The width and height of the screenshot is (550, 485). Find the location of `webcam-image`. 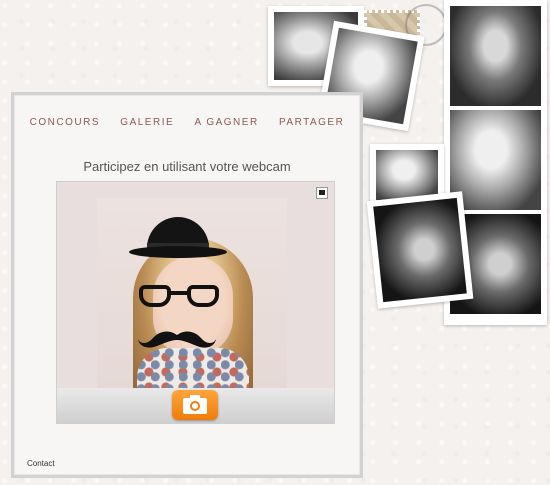

webcam-image is located at coordinates (192, 293).